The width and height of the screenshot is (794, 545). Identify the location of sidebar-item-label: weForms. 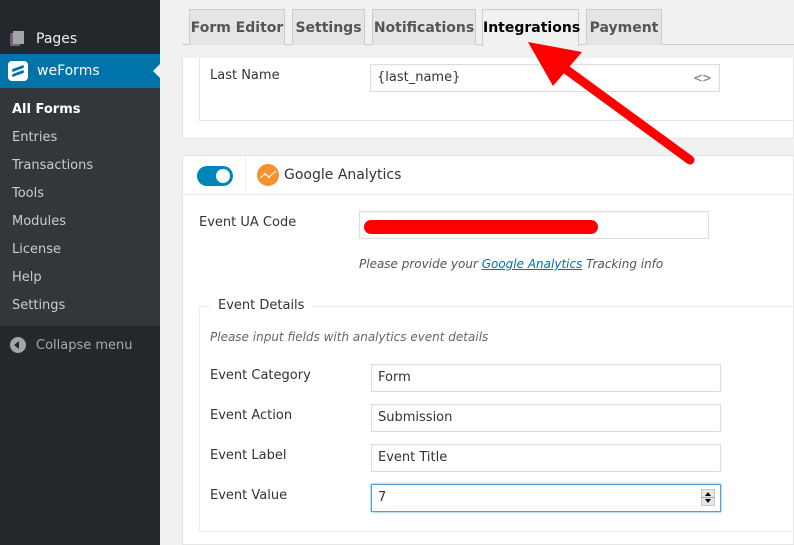
(68, 71).